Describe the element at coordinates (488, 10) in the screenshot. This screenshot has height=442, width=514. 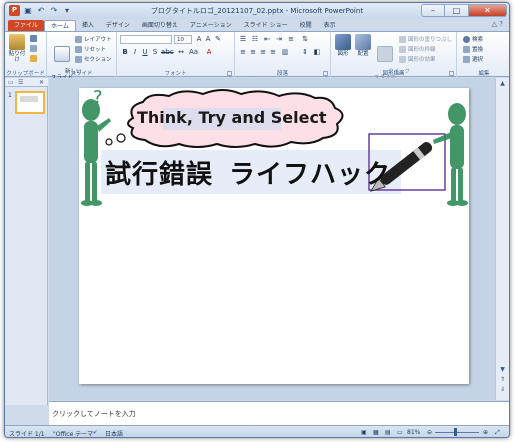
I see `close-button: ✕` at that location.